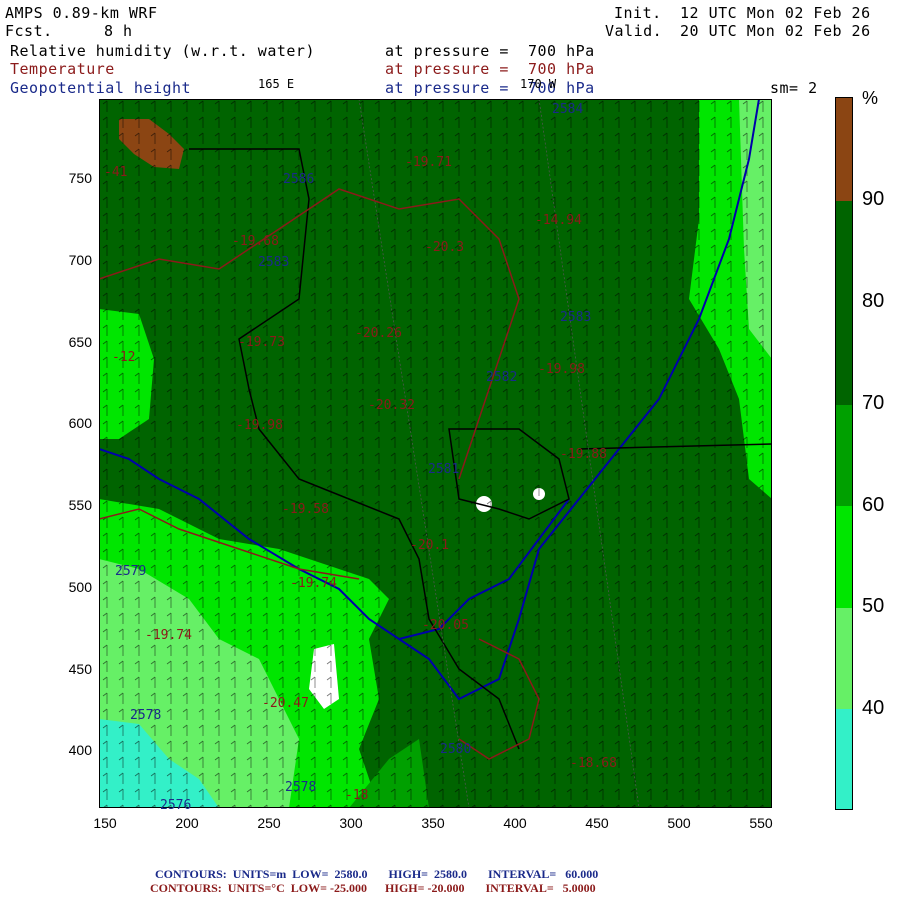 Image resolution: width=900 pixels, height=900 pixels. I want to click on field-temp-level: at pressure = 700 hPa, so click(490, 69).